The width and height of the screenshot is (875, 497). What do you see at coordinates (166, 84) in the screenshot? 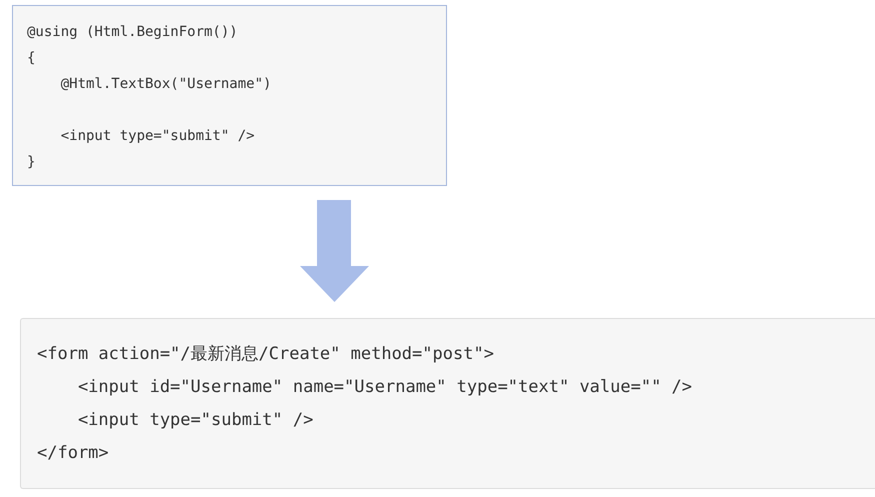
I see `code-line: @Html.TextBox("Username")` at bounding box center [166, 84].